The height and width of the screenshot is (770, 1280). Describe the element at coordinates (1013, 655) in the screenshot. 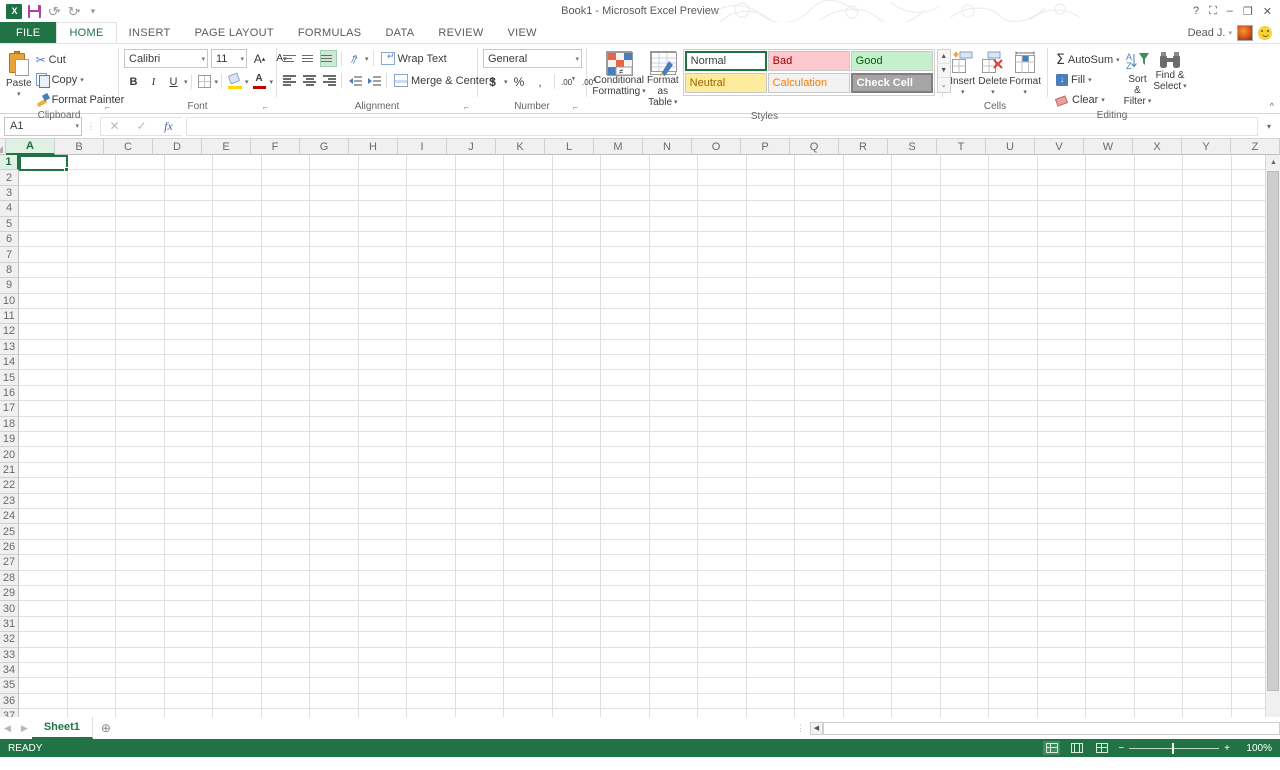

I see `cell-U33` at that location.